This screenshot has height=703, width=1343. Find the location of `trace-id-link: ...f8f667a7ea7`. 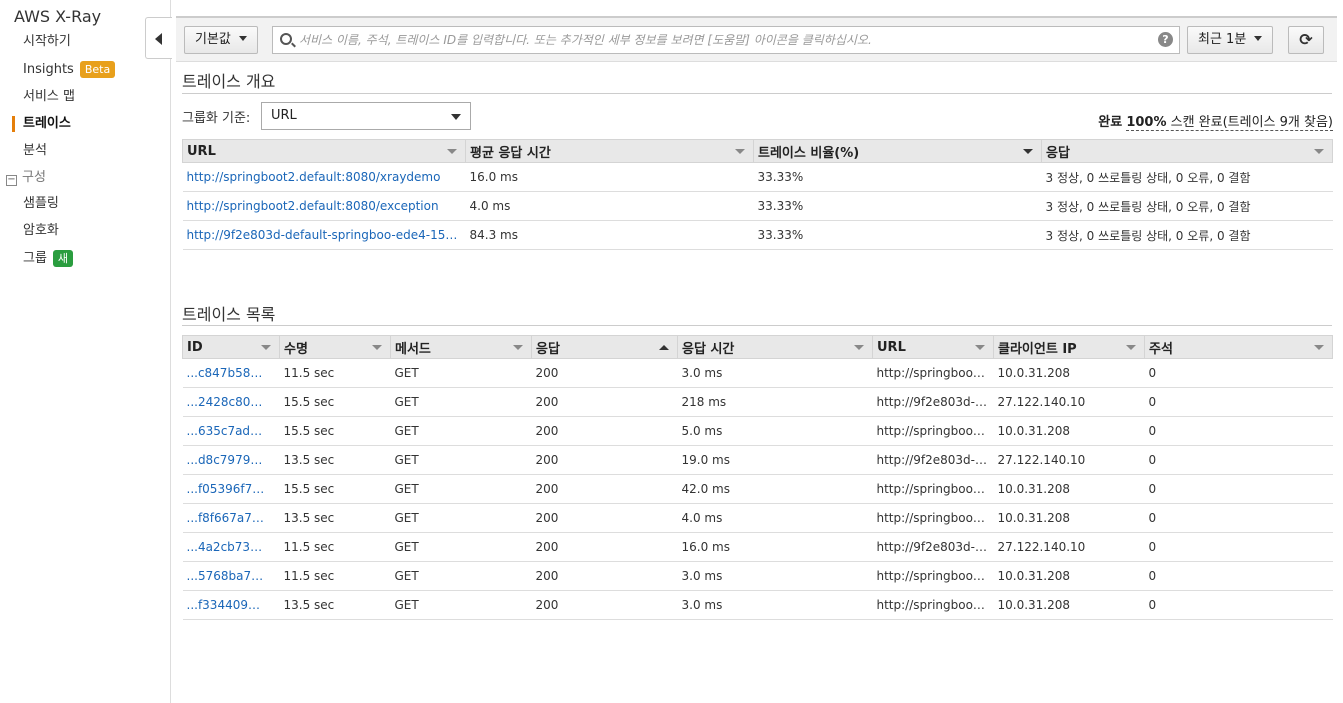

trace-id-link: ...f8f667a7ea7 is located at coordinates (231, 518).